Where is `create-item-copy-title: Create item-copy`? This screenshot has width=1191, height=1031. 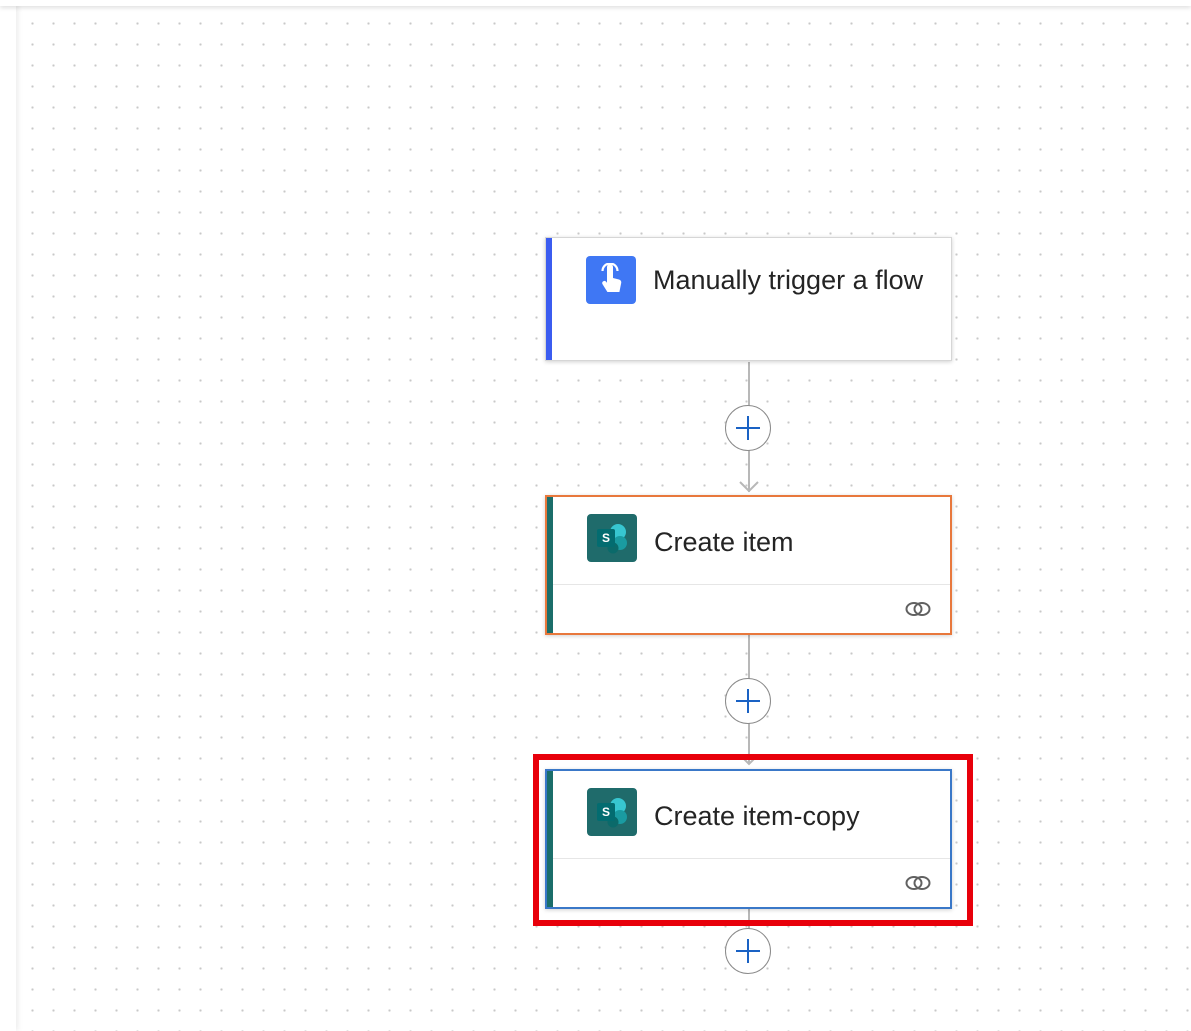
create-item-copy-title: Create item-copy is located at coordinates (757, 816).